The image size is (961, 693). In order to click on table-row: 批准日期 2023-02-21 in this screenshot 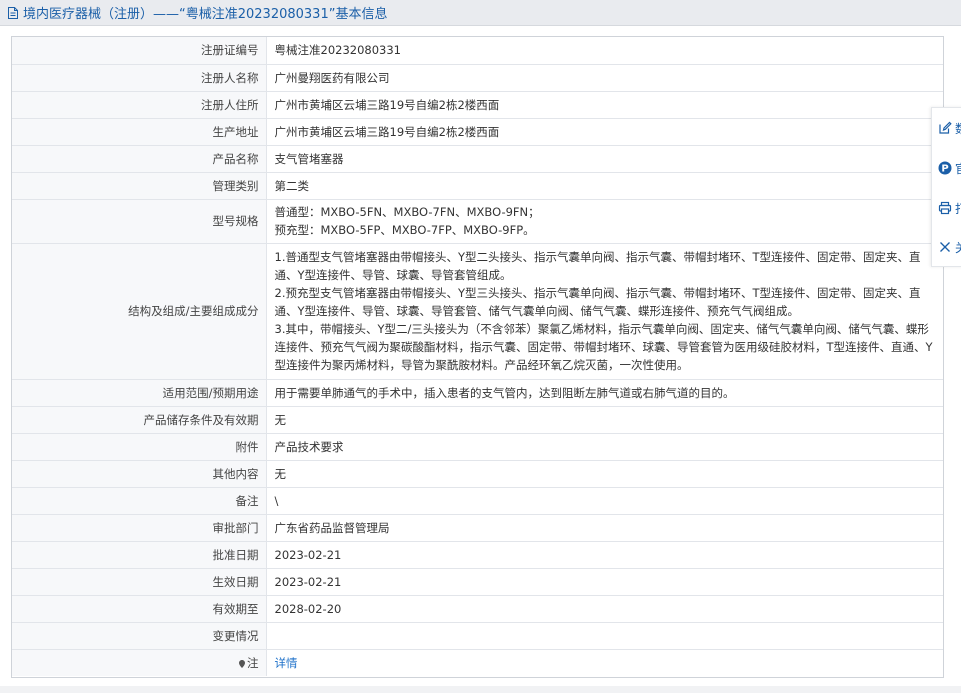, I will do `click(477, 555)`.